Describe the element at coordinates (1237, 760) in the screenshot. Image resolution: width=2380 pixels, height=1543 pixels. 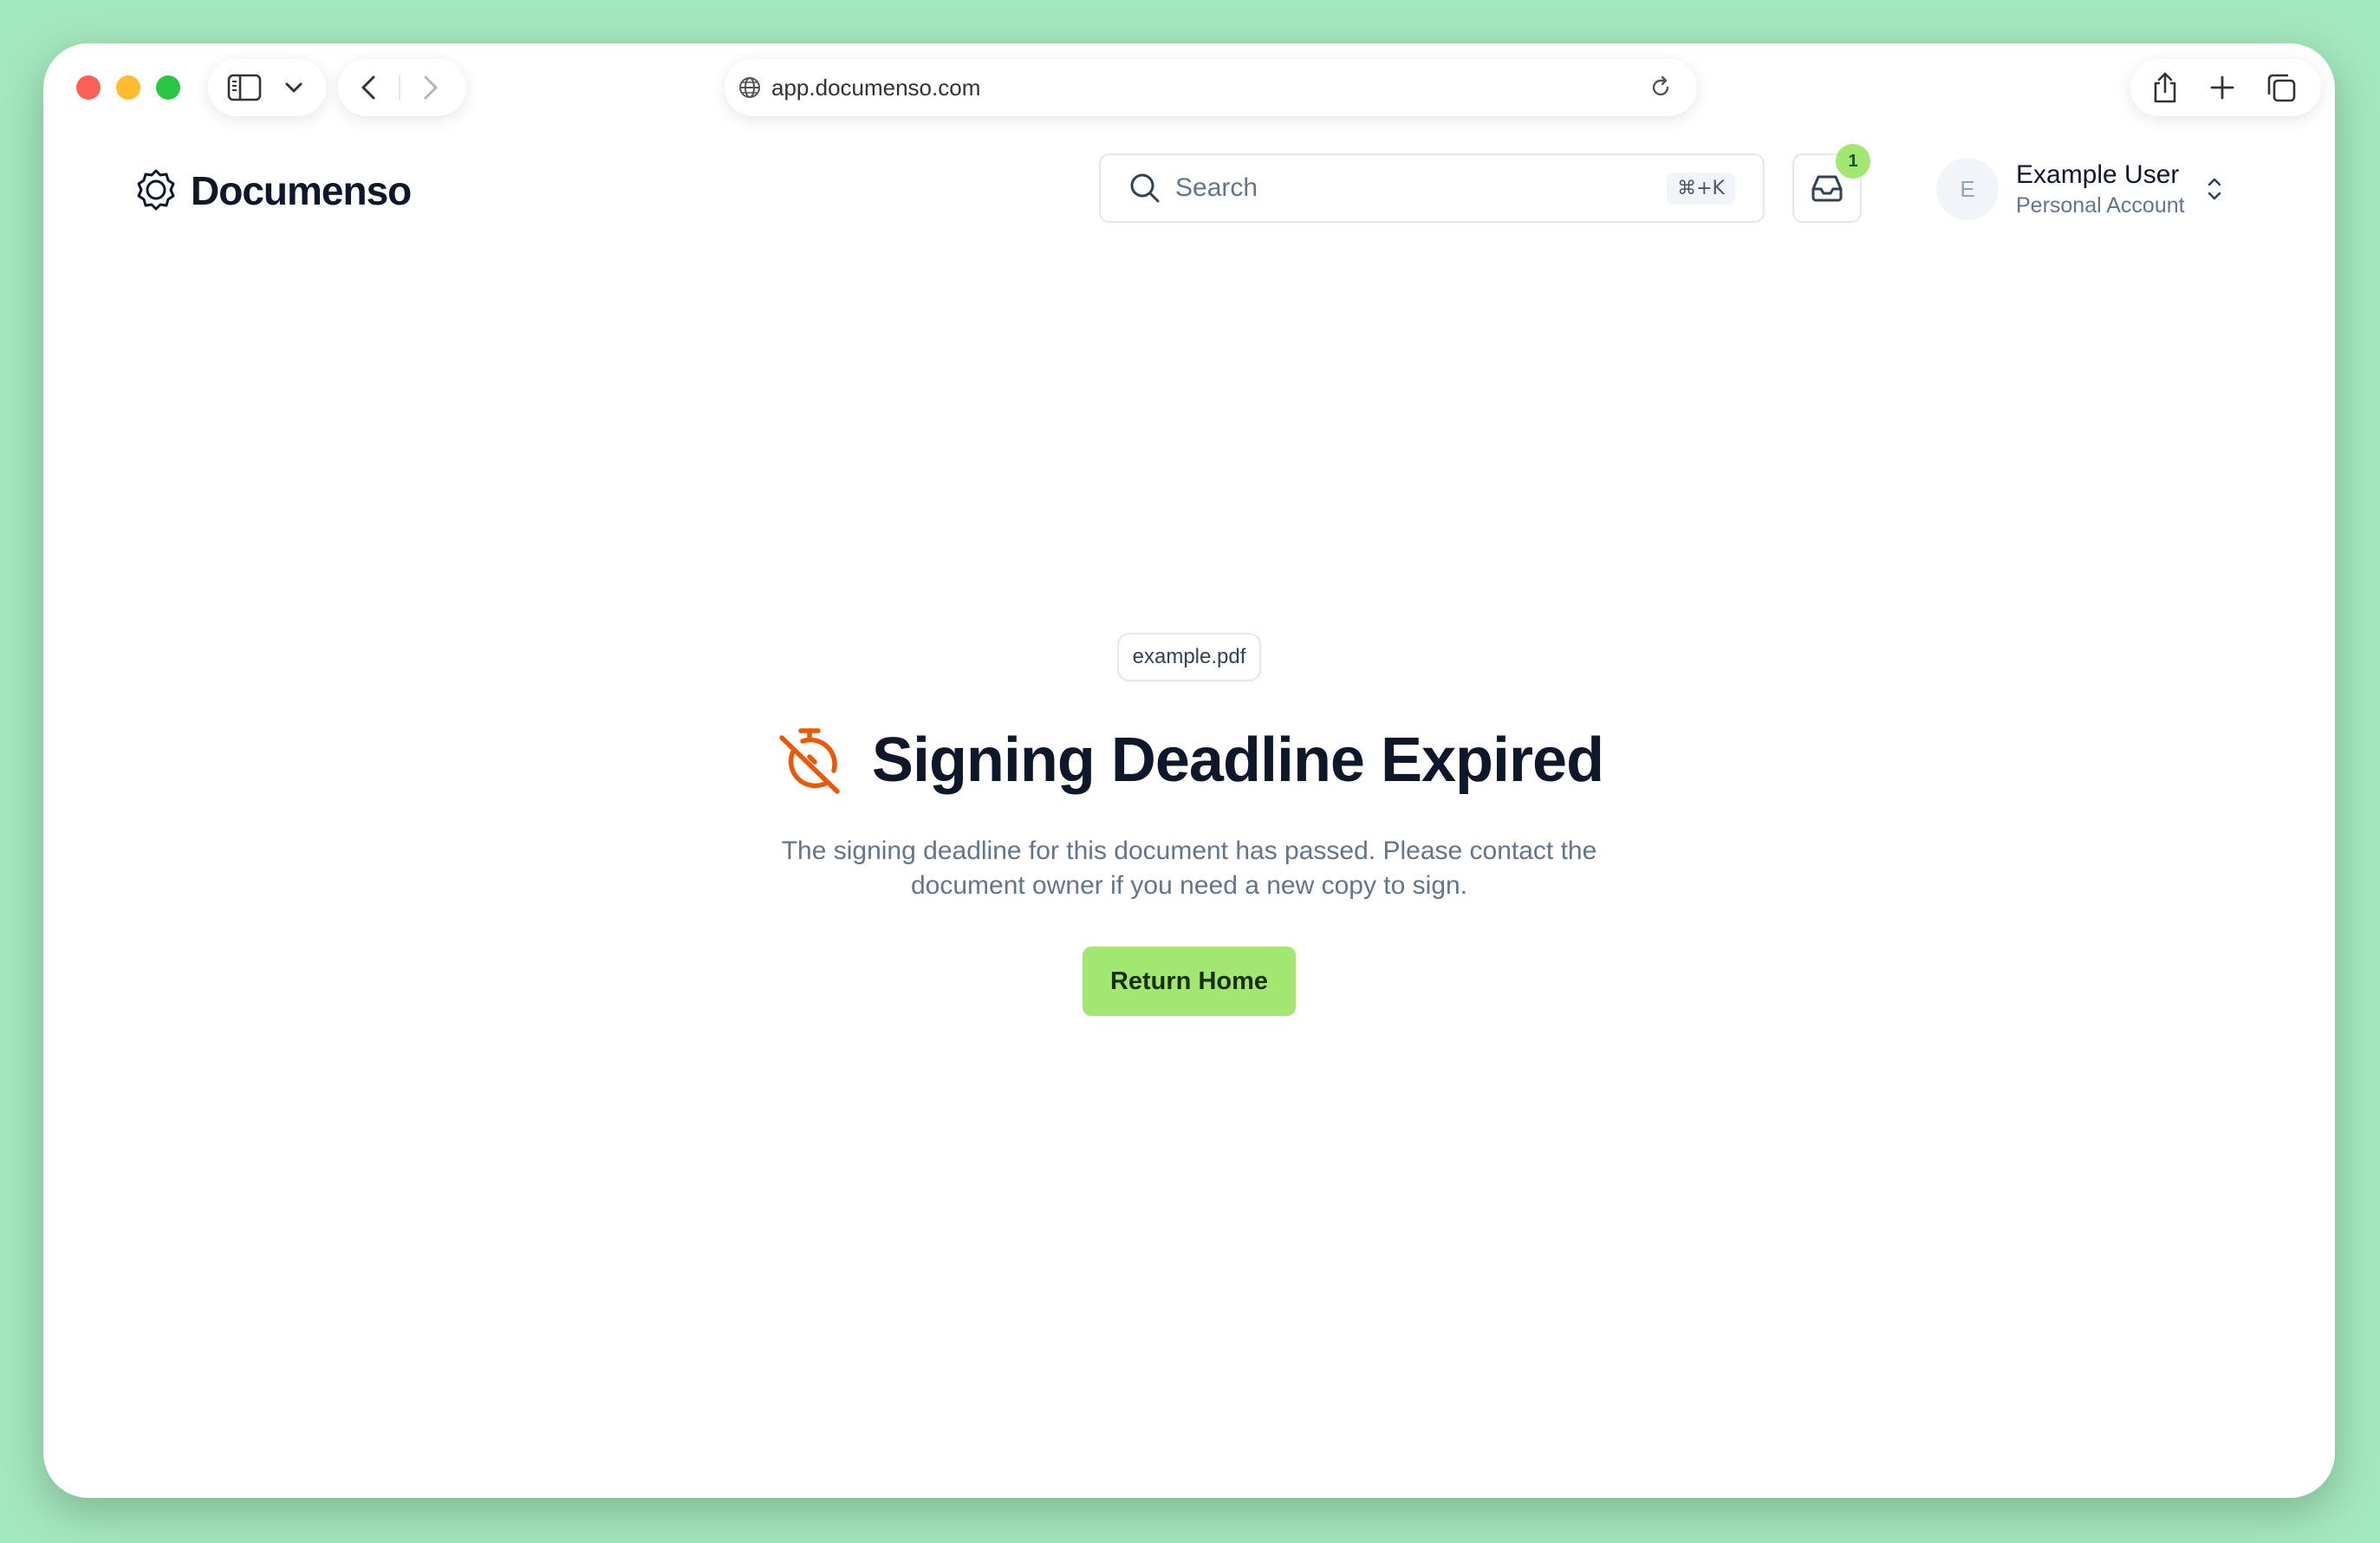
I see `page-title: Signing Deadline Expired` at that location.